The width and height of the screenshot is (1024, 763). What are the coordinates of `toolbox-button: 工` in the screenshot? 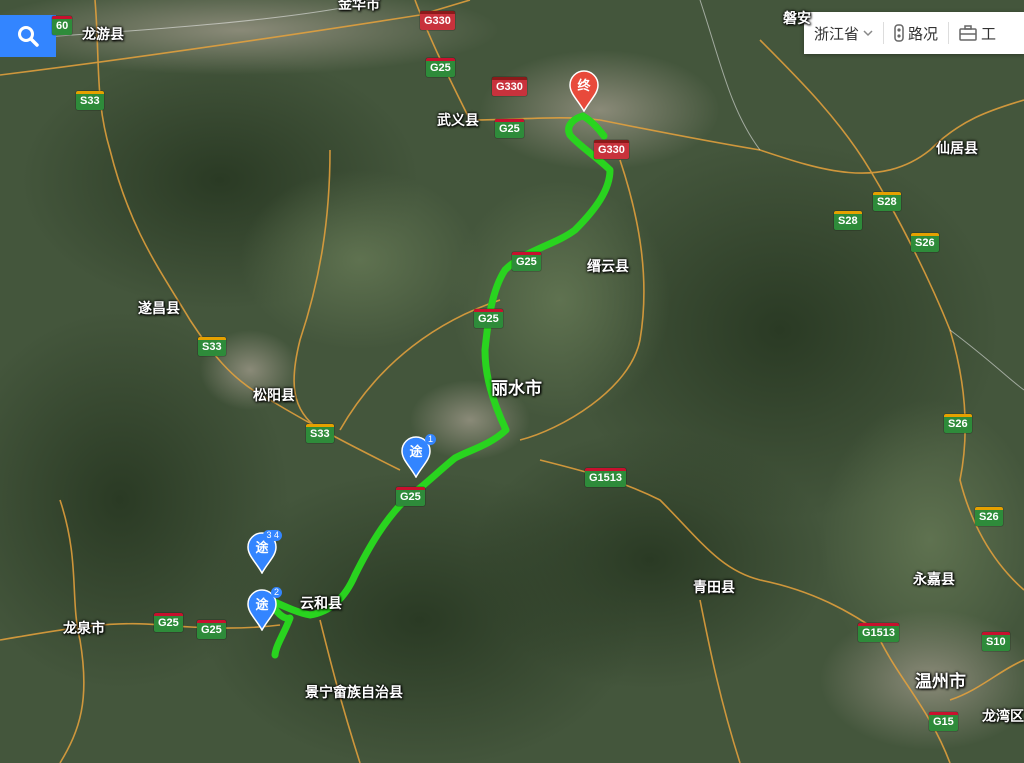 It's located at (977, 33).